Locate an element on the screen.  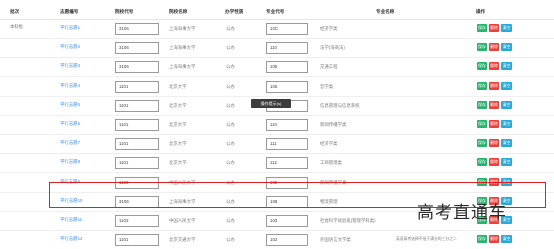
major-code-input: 112 is located at coordinates (287, 163).